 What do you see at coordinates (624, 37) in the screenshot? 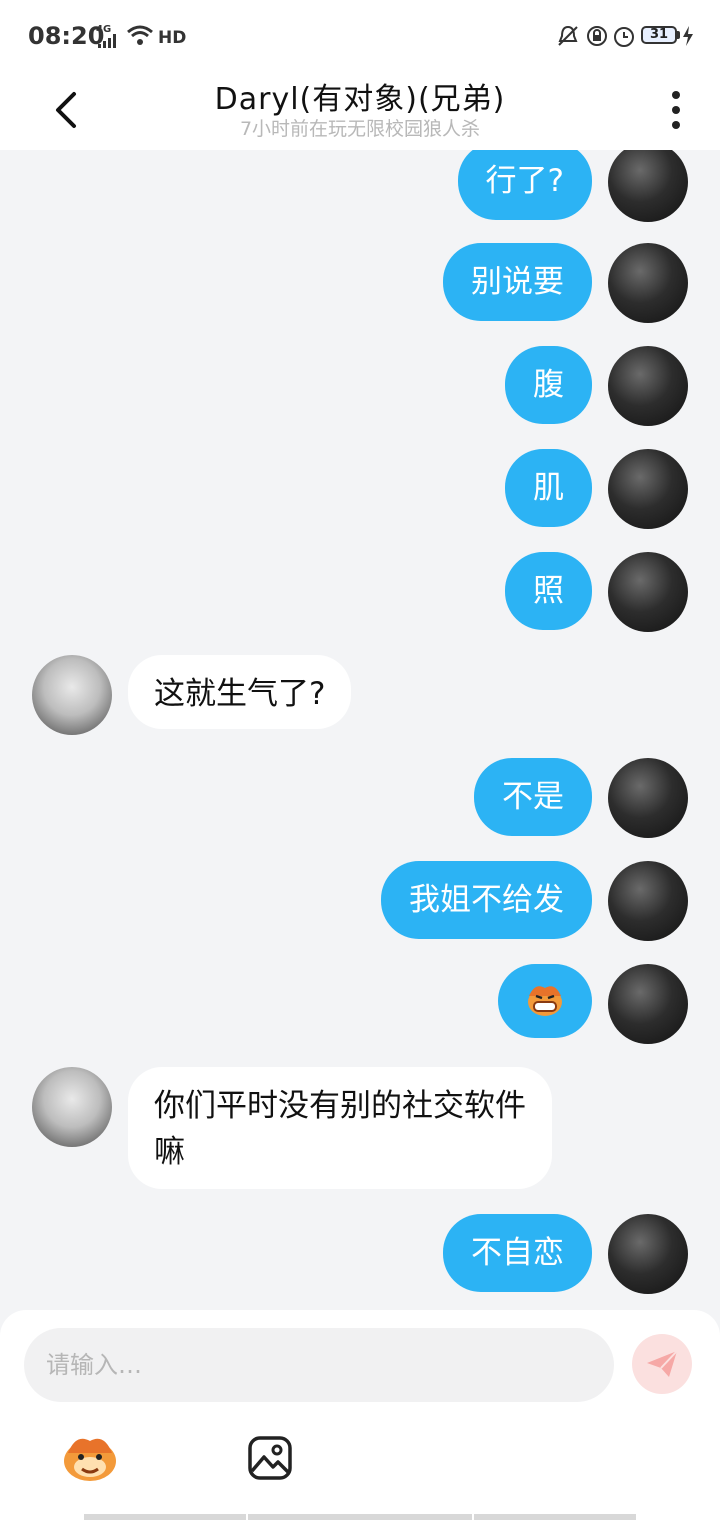
I see `alarm-icon` at bounding box center [624, 37].